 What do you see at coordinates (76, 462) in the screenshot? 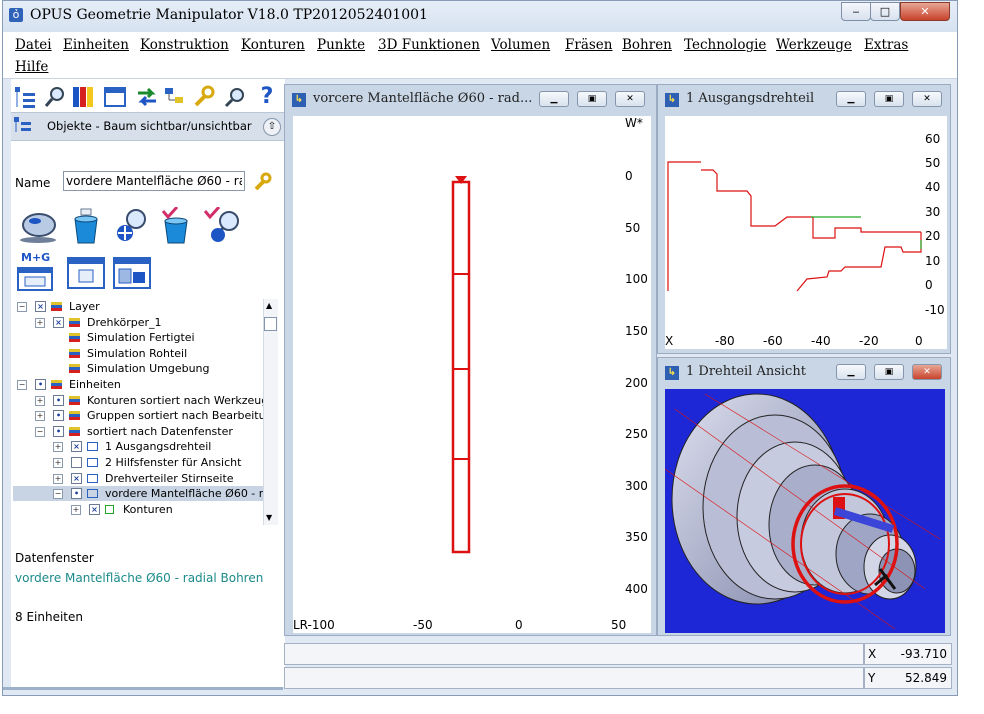
I see `visibility-checkbox` at bounding box center [76, 462].